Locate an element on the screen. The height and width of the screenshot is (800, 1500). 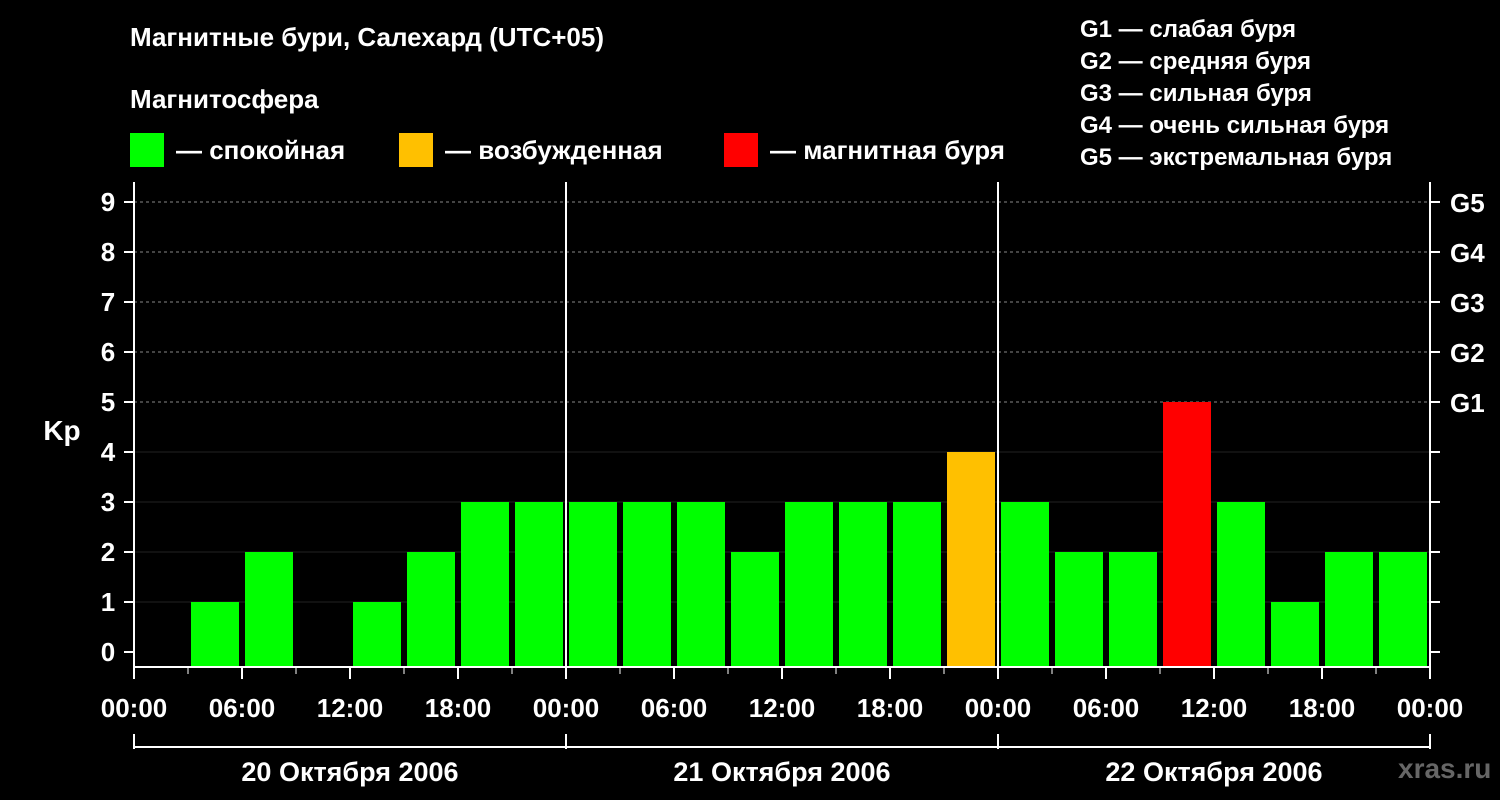
y-tick-label-9: 9 is located at coordinates (108, 202).